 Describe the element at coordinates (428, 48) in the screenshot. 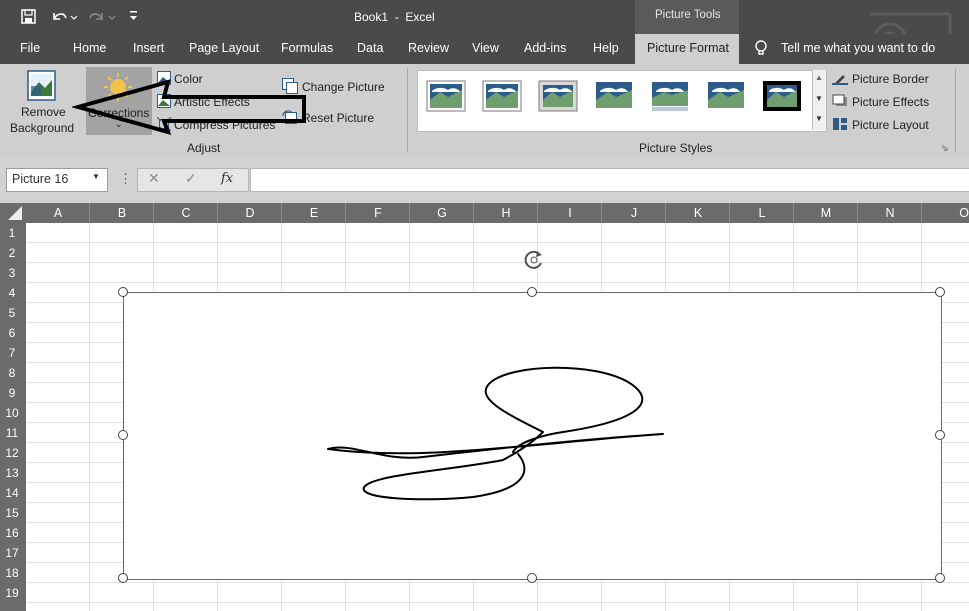

I see `tab-review: Review` at that location.